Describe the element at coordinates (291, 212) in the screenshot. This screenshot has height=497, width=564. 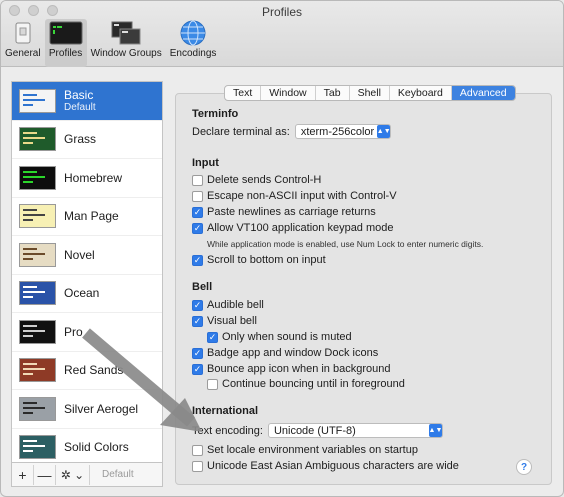
I see `paste-newlines-label: Paste newlines as carriage returns` at that location.